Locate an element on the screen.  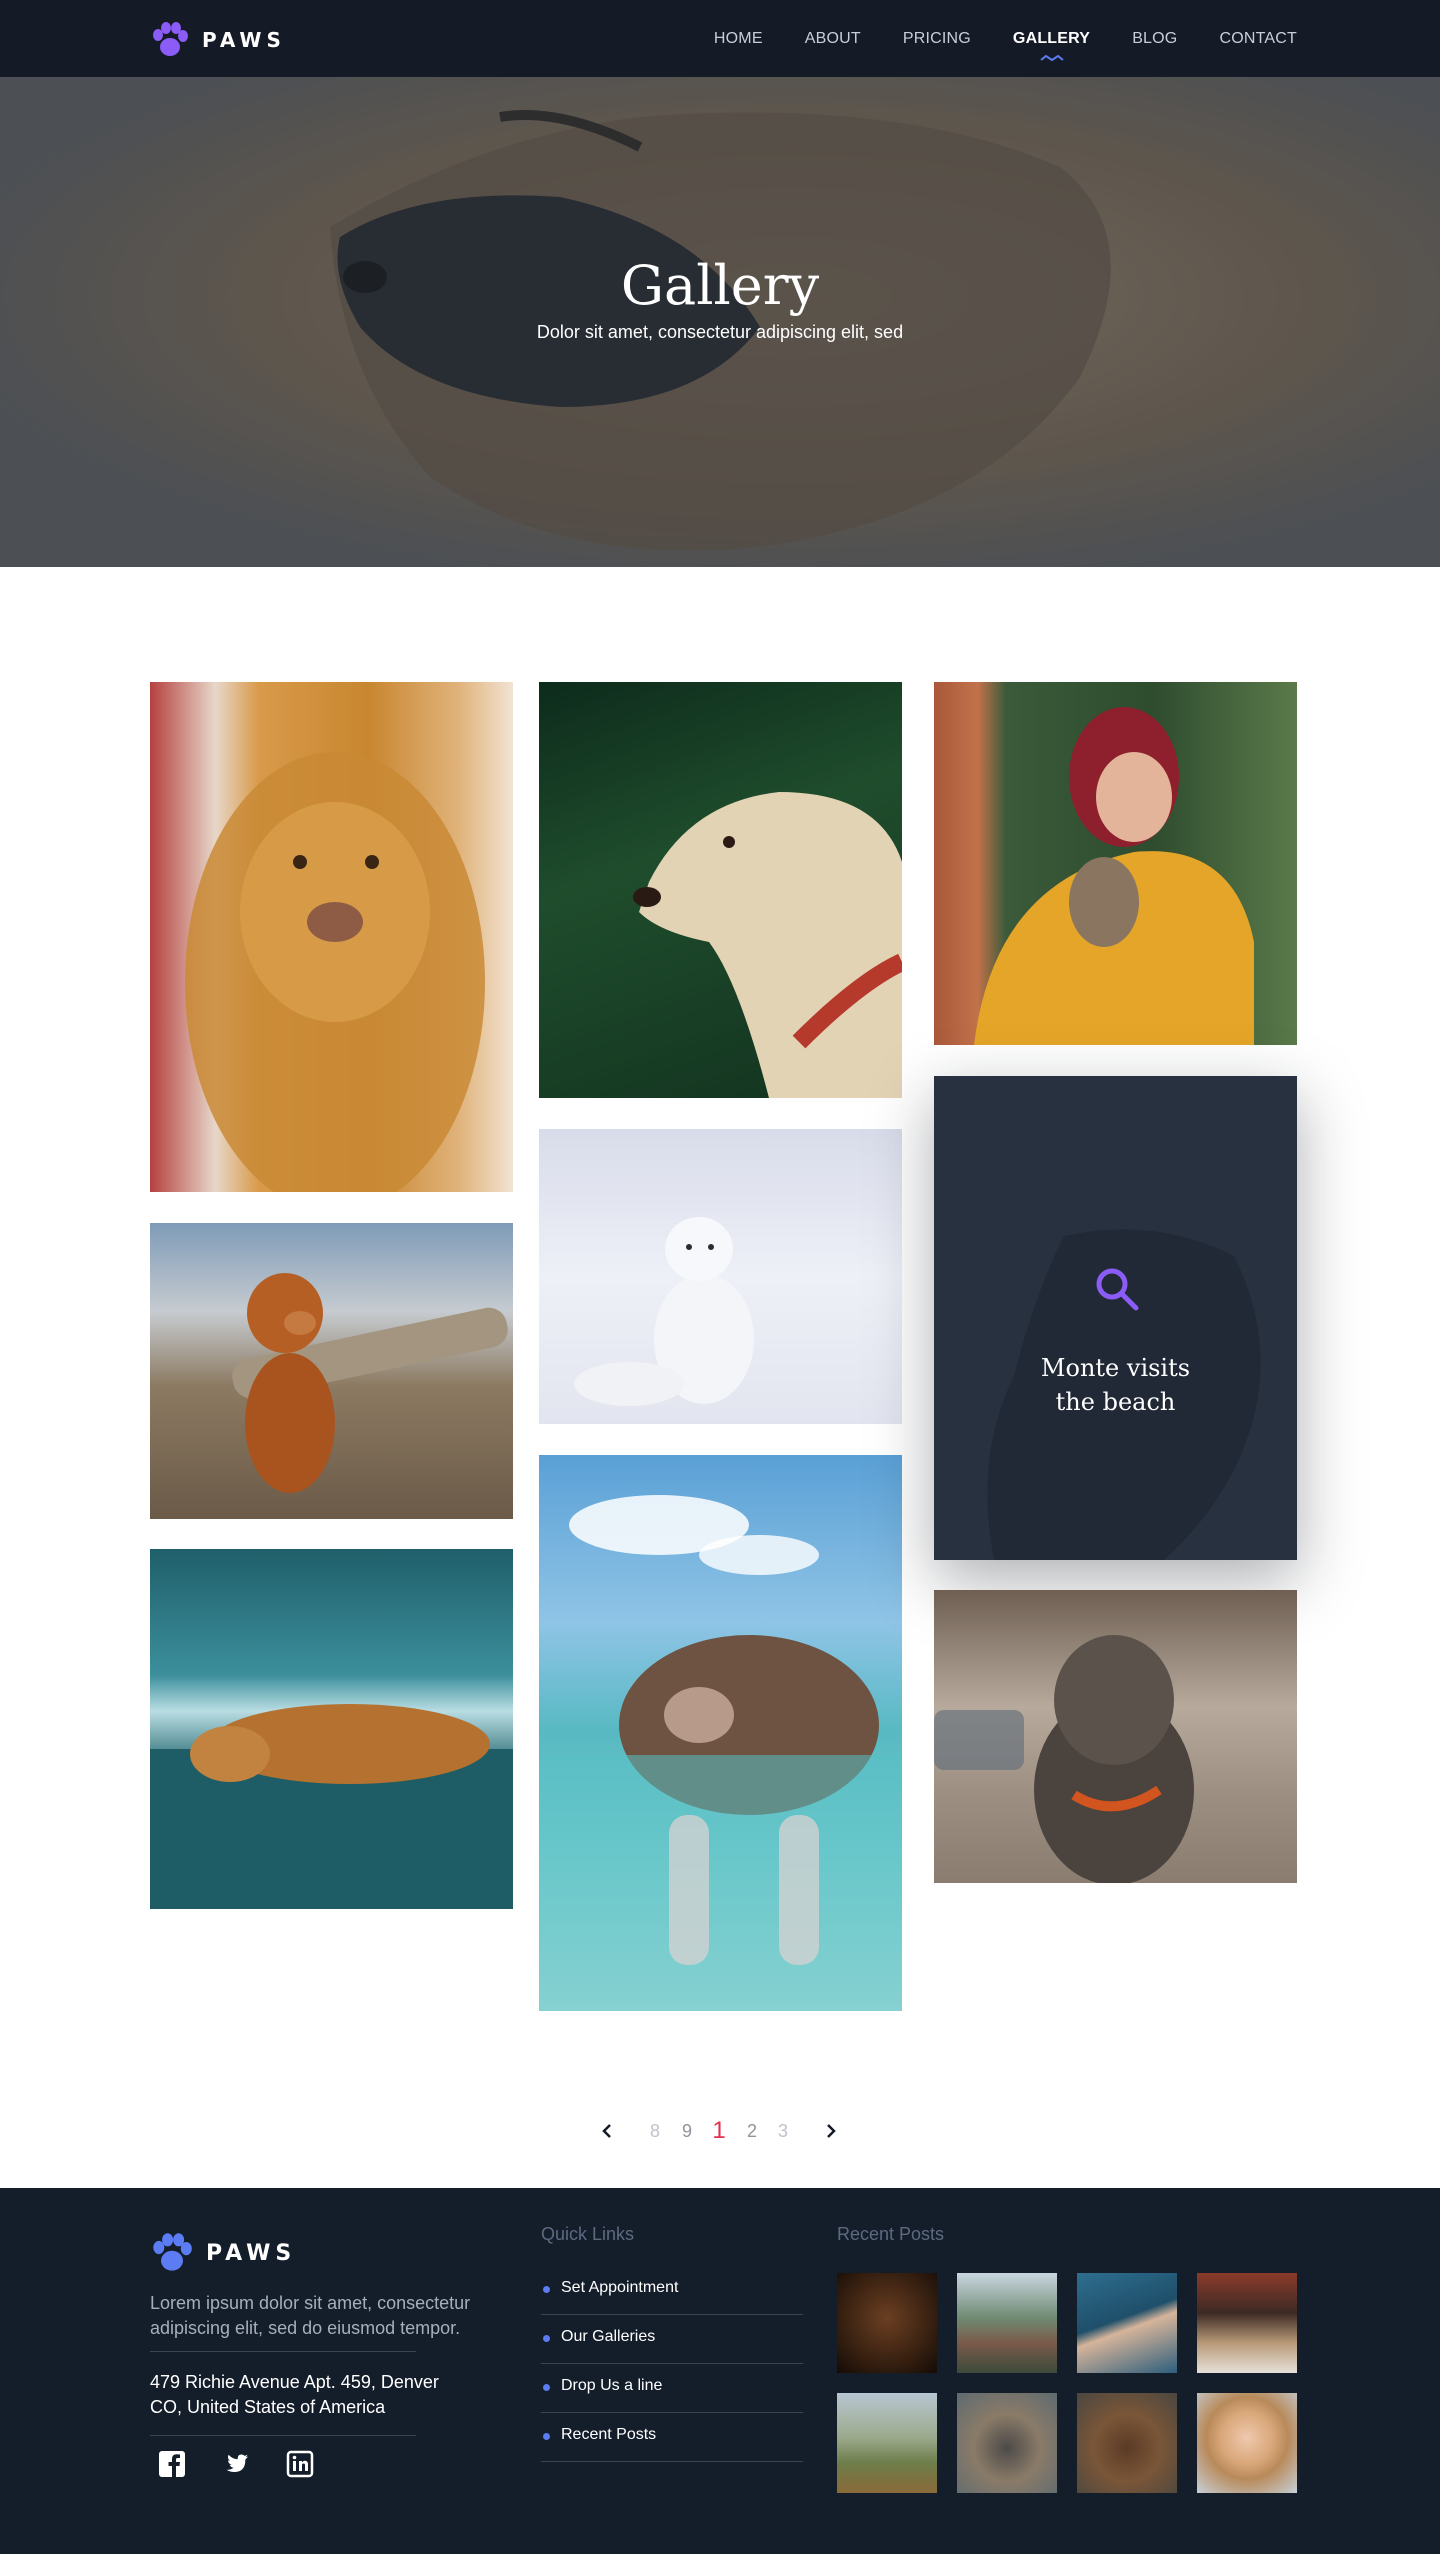
quick-link-label: Drop Us a line is located at coordinates (612, 2385).